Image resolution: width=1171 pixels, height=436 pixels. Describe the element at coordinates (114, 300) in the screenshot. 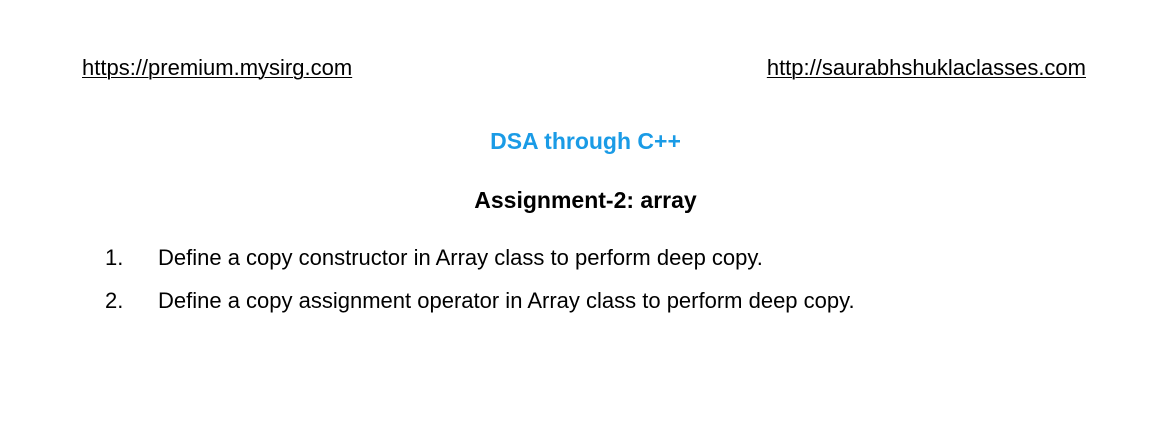

I see `task-number: 2.` at that location.